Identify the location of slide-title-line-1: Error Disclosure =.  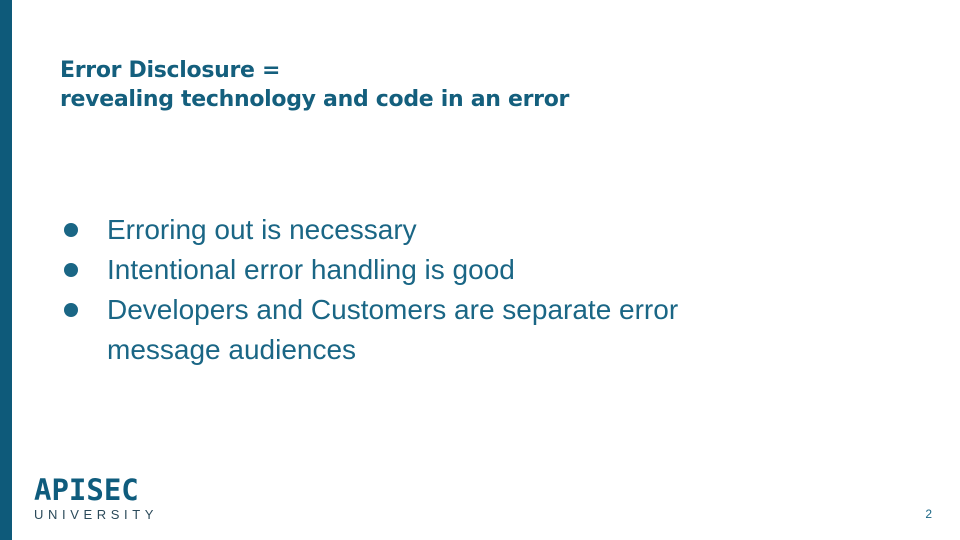
(170, 70).